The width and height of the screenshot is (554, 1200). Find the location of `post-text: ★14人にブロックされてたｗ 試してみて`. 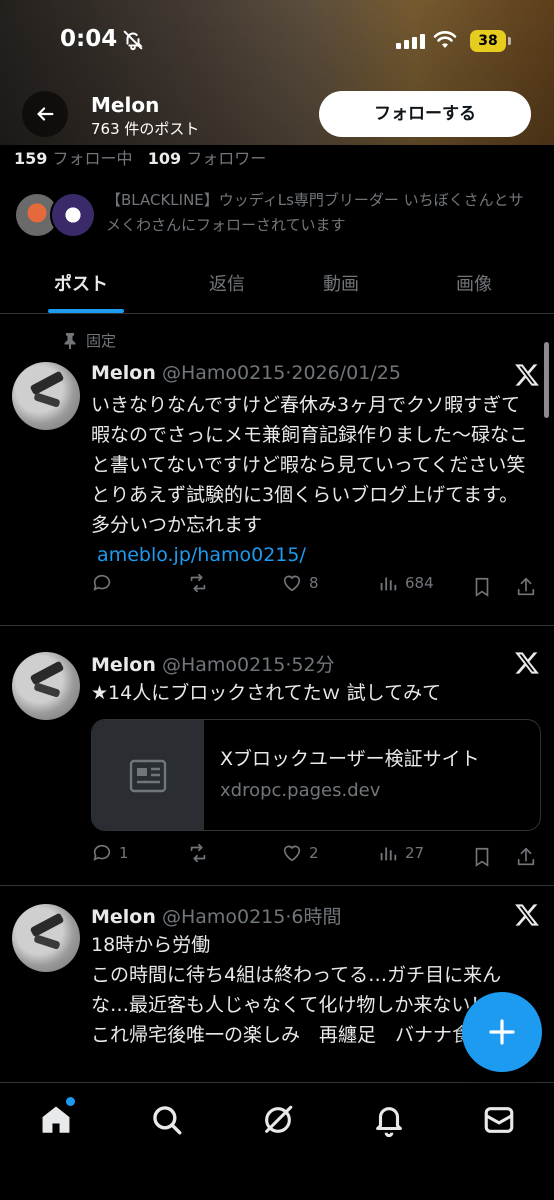

post-text: ★14人にブロックされてたｗ 試してみて is located at coordinates (266, 693).